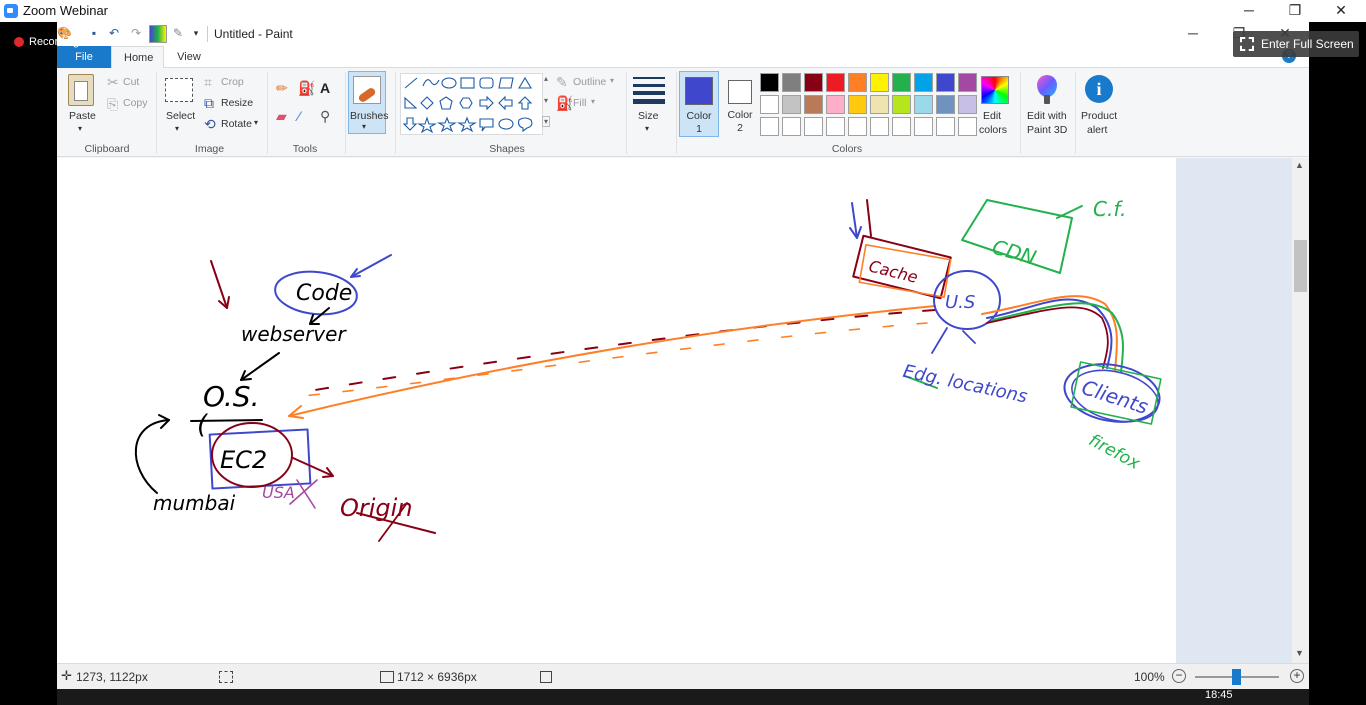  What do you see at coordinates (281, 116) in the screenshot?
I see `eraser-icon: ▰` at bounding box center [281, 116].